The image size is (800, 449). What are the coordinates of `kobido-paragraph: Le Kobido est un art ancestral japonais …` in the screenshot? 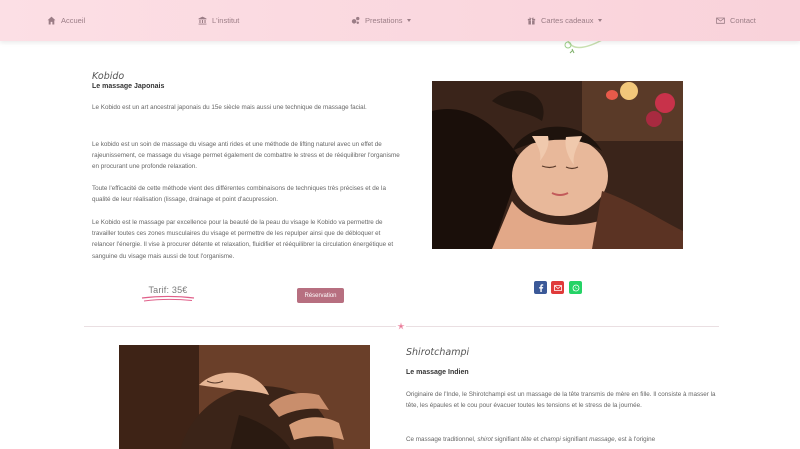 It's located at (229, 107).